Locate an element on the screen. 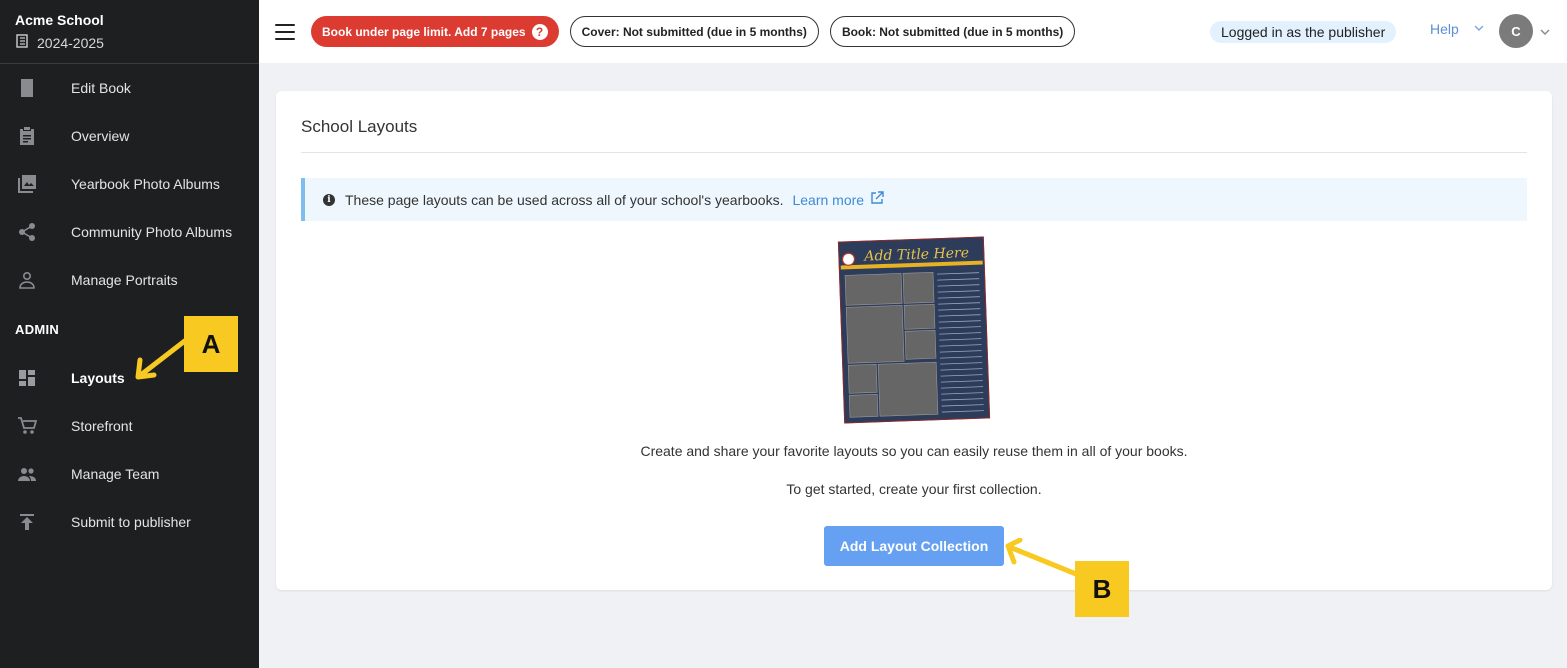  sidebar-item-overview: Overview is located at coordinates (129, 136).